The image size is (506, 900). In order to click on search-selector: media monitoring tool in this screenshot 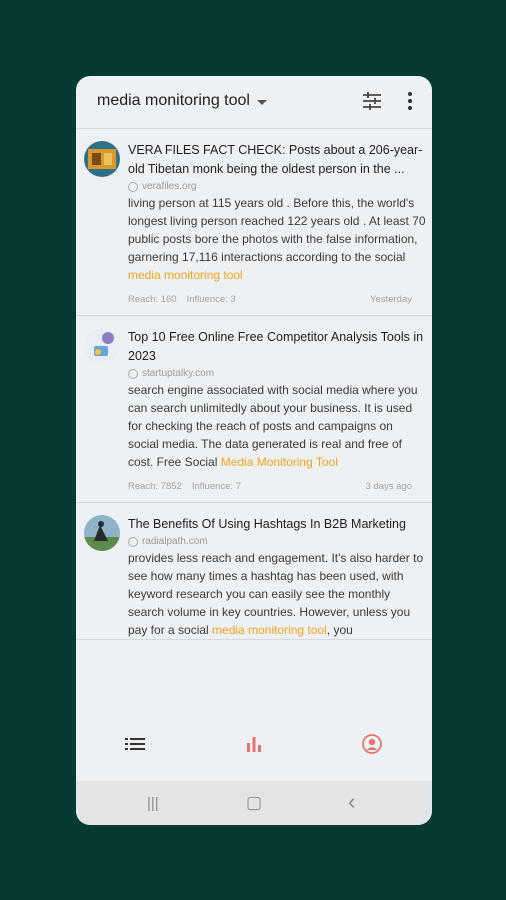, I will do `click(182, 101)`.